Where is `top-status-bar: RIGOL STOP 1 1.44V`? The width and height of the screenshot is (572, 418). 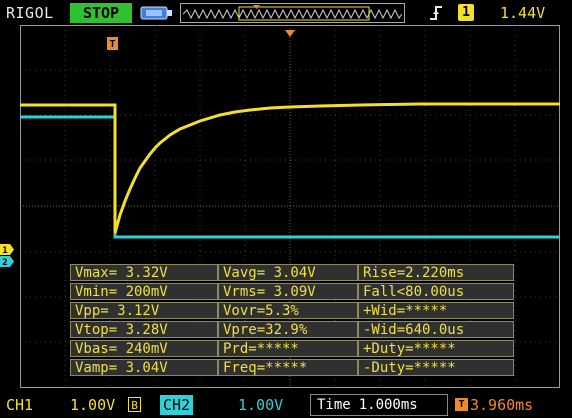 top-status-bar: RIGOL STOP 1 1.44V is located at coordinates (286, 13).